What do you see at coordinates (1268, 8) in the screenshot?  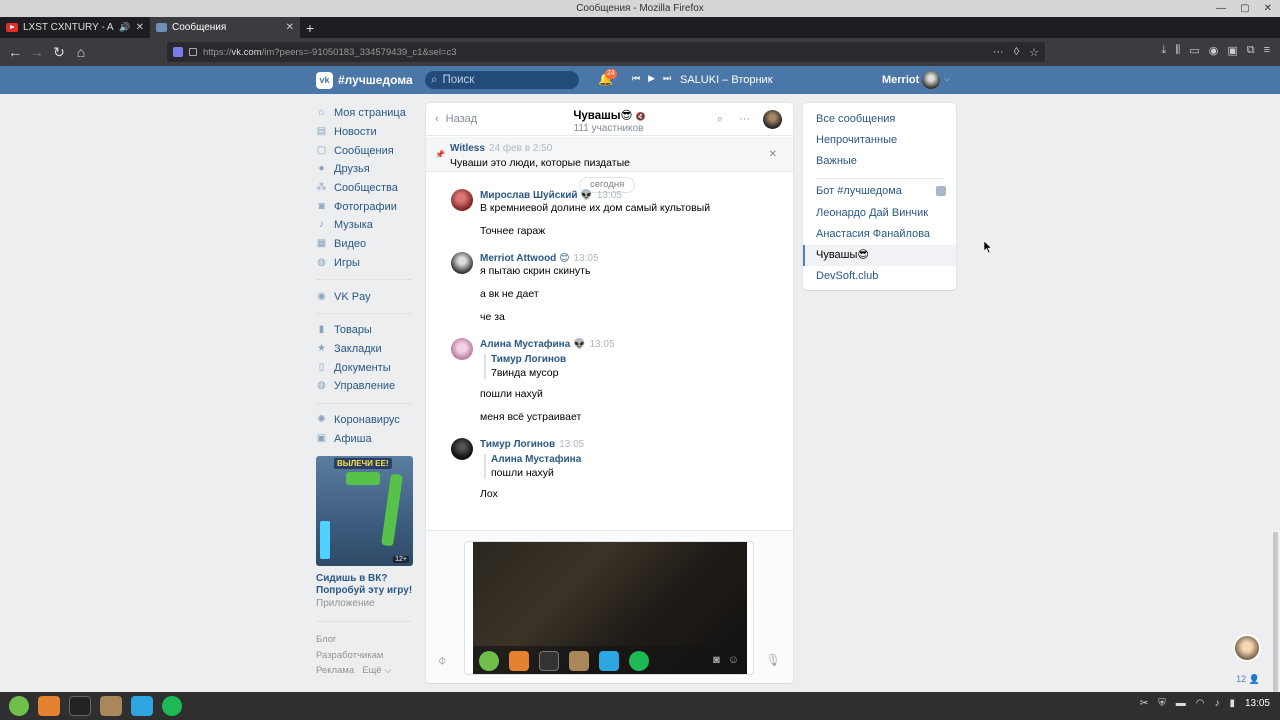 I see `close-window-icon: ✕` at bounding box center [1268, 8].